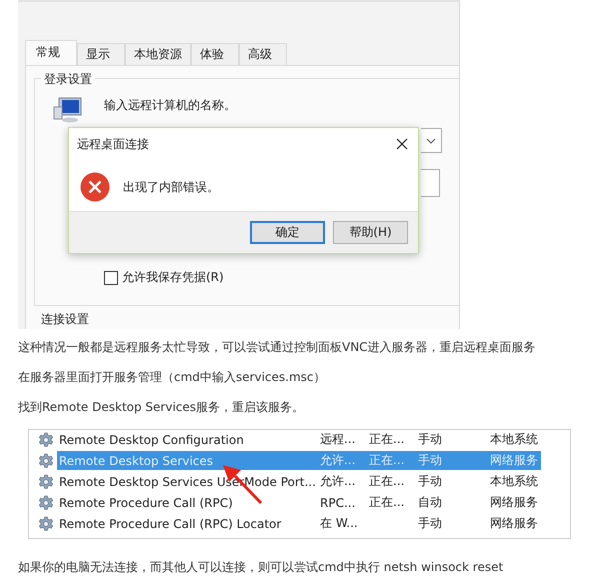 Image resolution: width=611 pixels, height=585 pixels. I want to click on service-row: Remote Procedure Call (RPC) Locator 在 W... 手动 网络服务, so click(299, 523).